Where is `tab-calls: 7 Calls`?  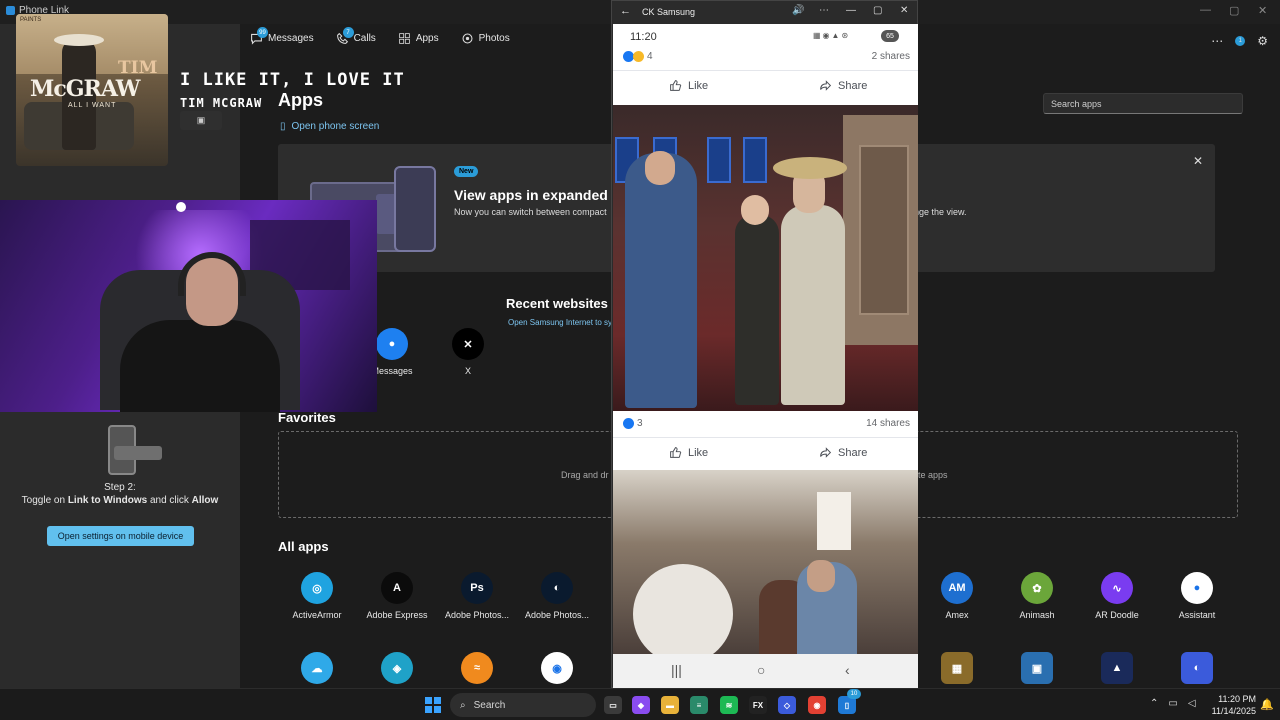
tab-calls: 7 Calls is located at coordinates (356, 36).